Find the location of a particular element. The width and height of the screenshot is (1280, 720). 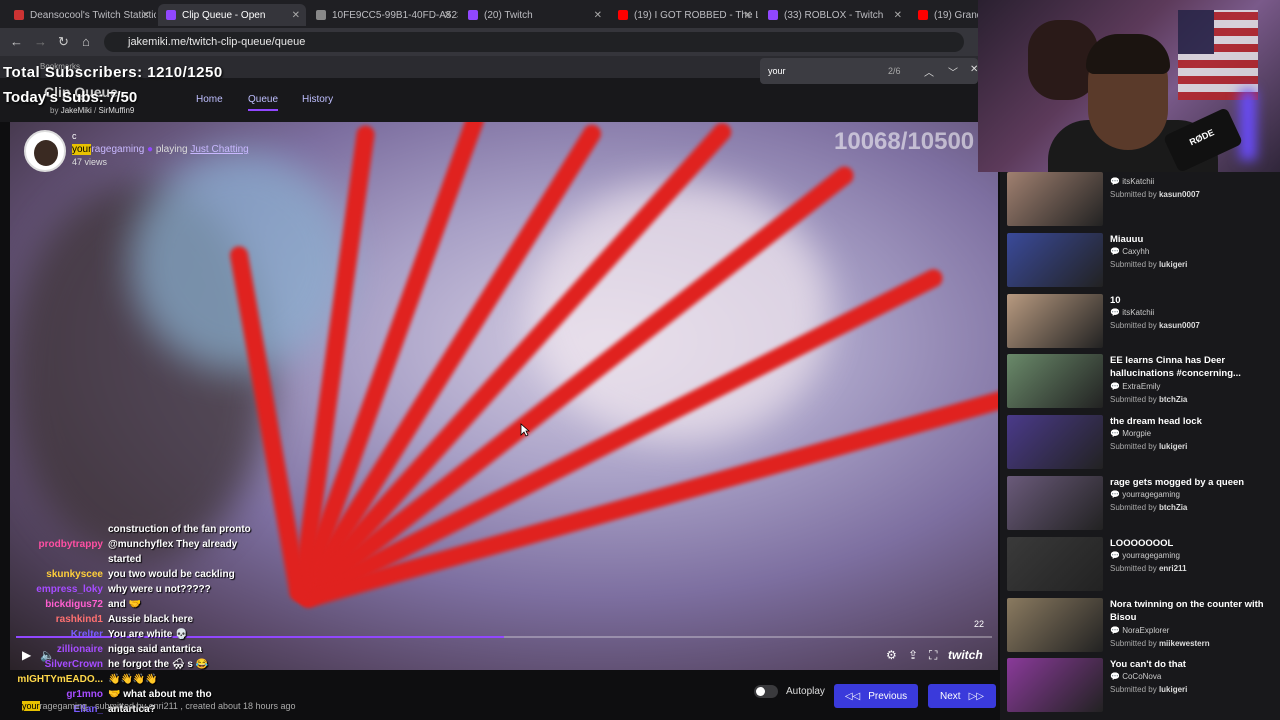

autoplay-toggle is located at coordinates (766, 691).